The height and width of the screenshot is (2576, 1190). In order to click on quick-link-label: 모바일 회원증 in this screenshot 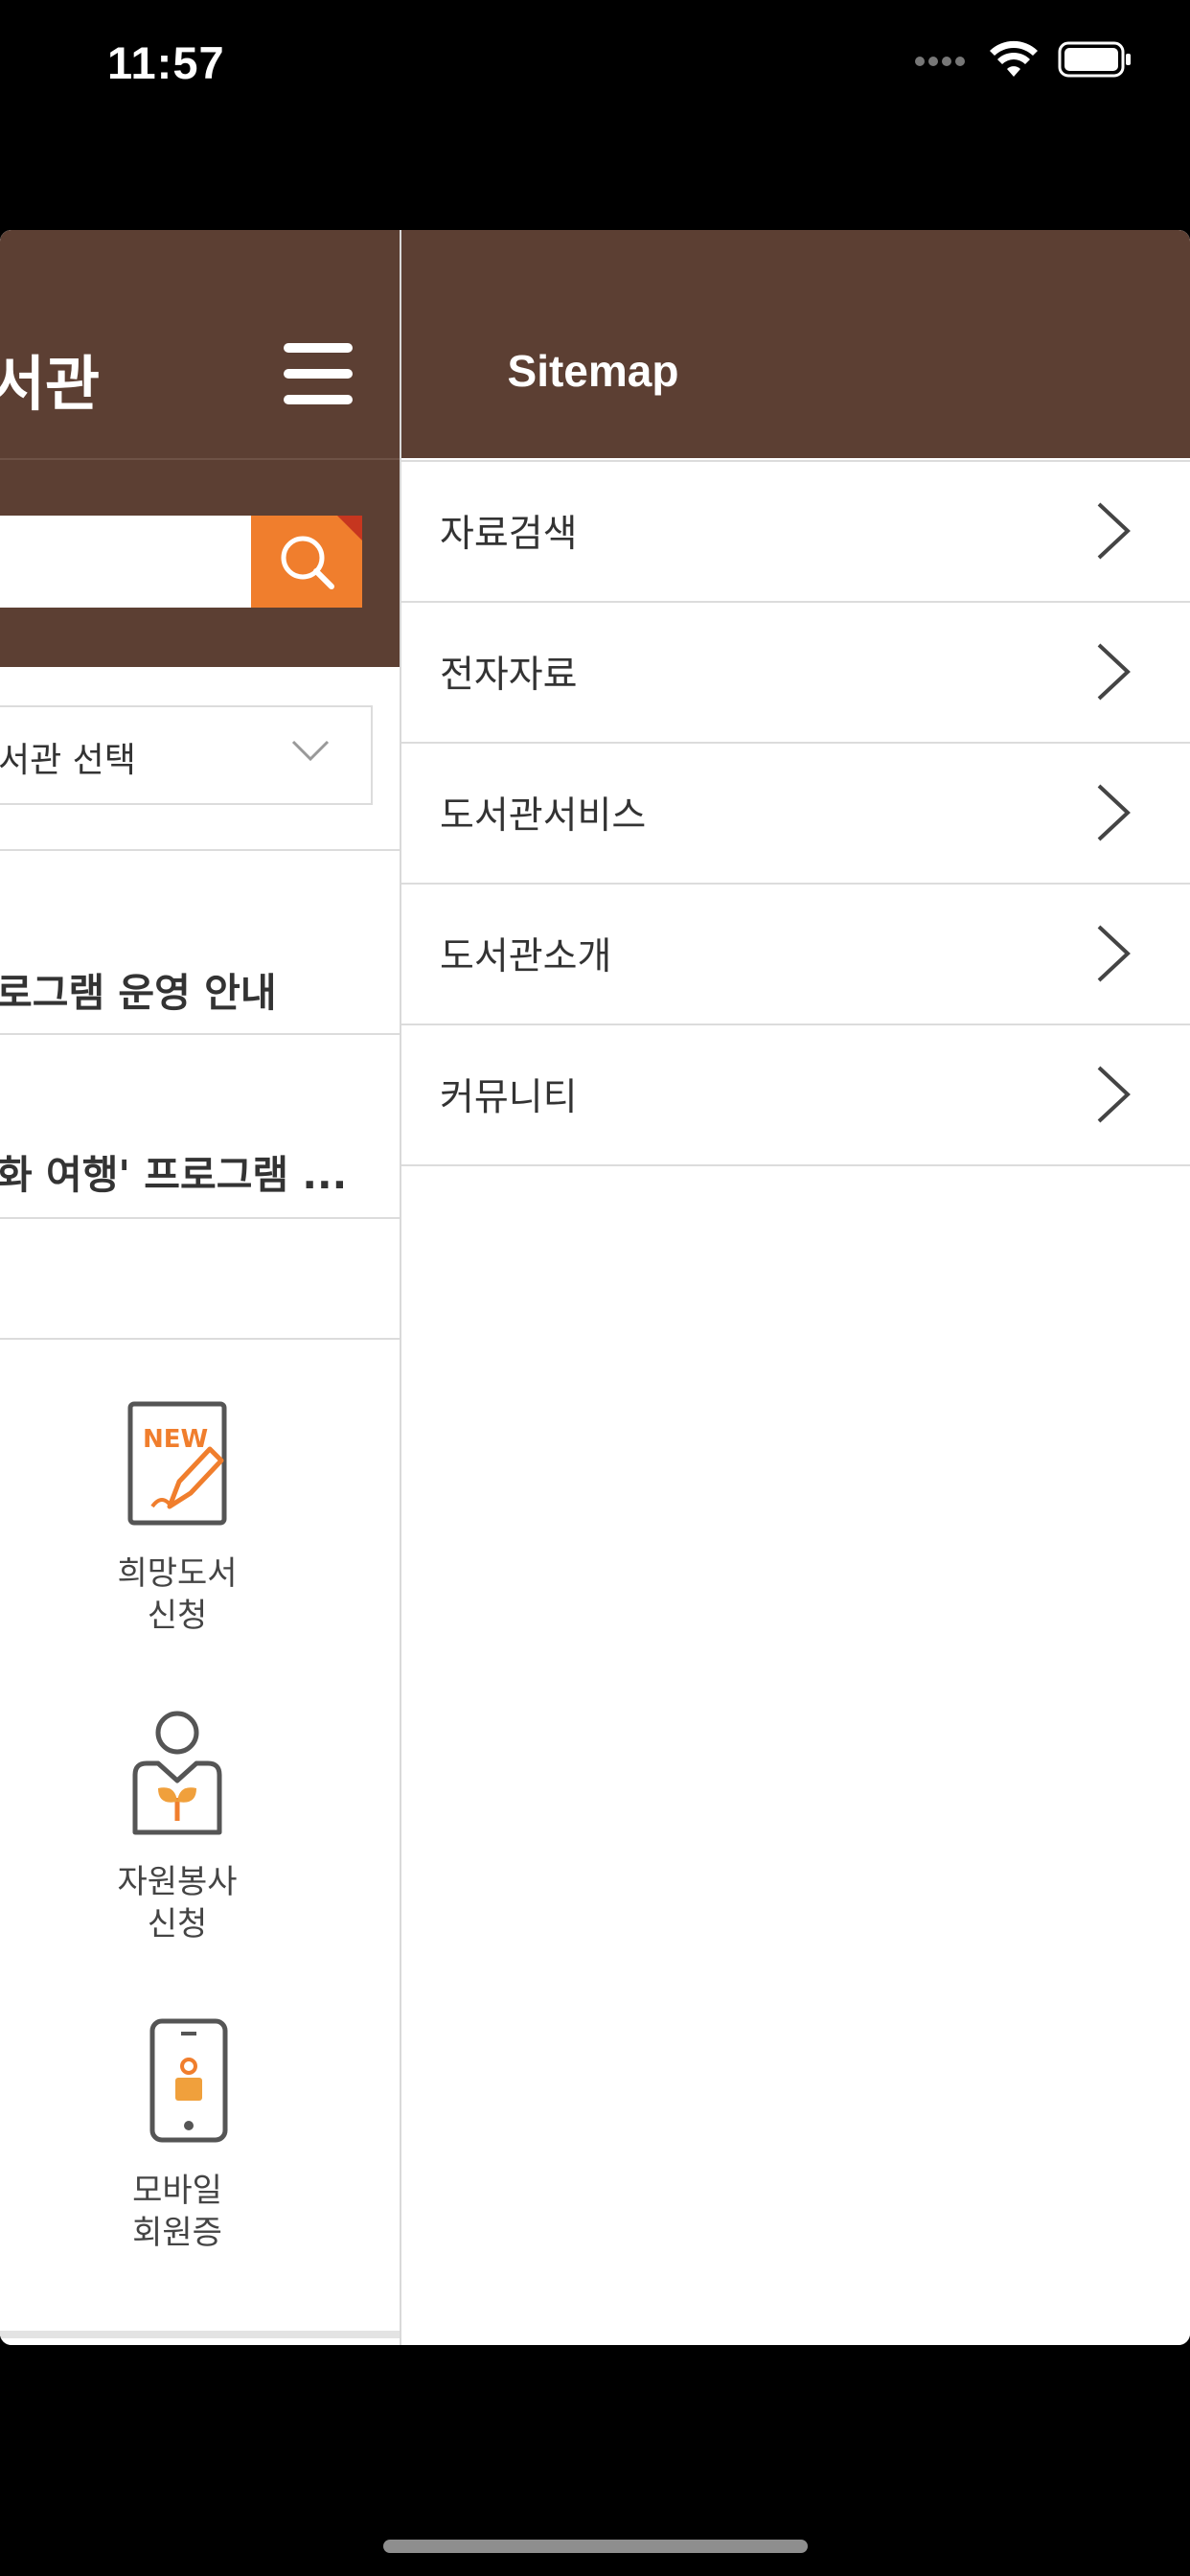, I will do `click(177, 2212)`.